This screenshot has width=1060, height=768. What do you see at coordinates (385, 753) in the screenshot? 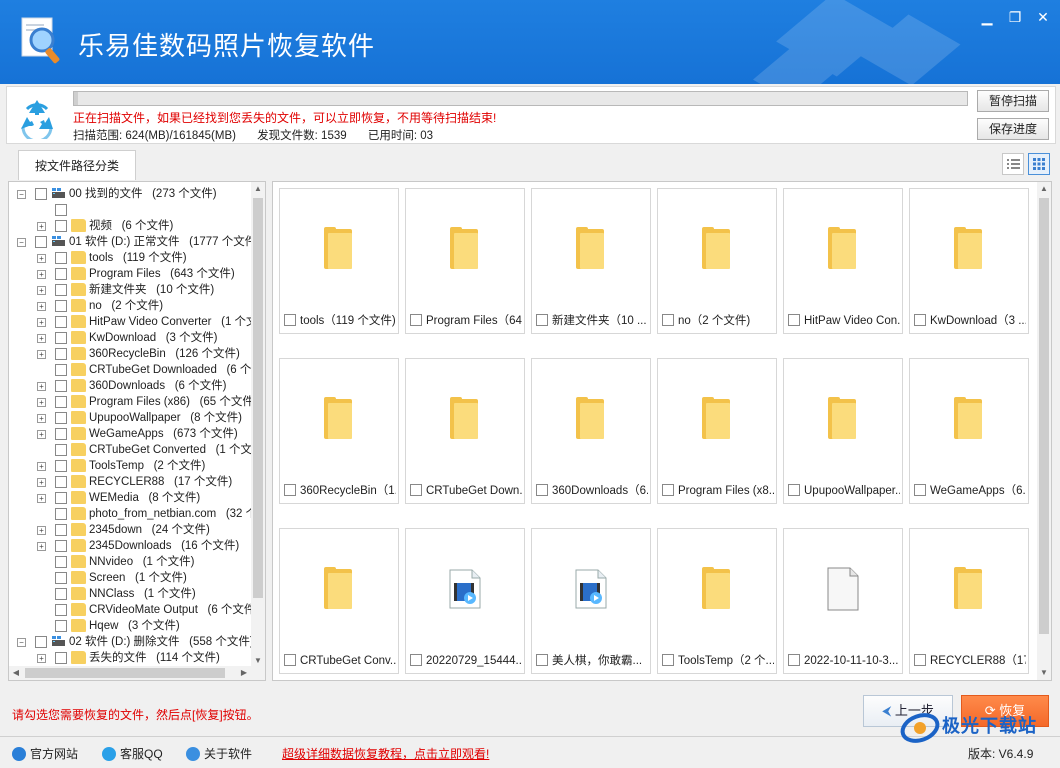
I see `tutorial-promo-link: 超级详细数据恢复教程，点击立即观看!` at bounding box center [385, 753].